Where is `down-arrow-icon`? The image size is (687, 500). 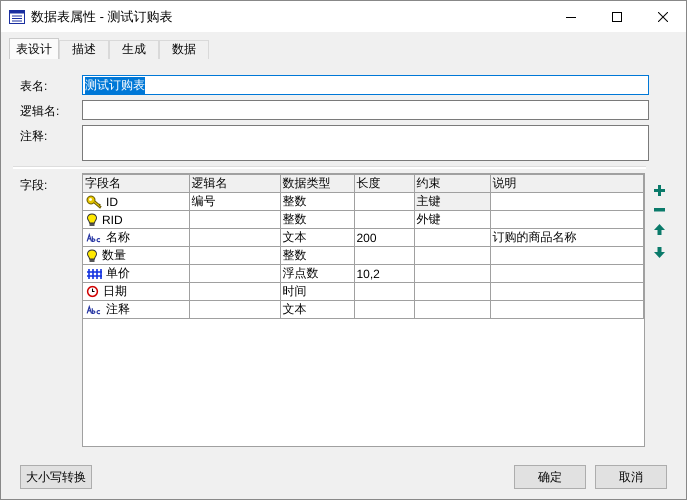
down-arrow-icon is located at coordinates (659, 252).